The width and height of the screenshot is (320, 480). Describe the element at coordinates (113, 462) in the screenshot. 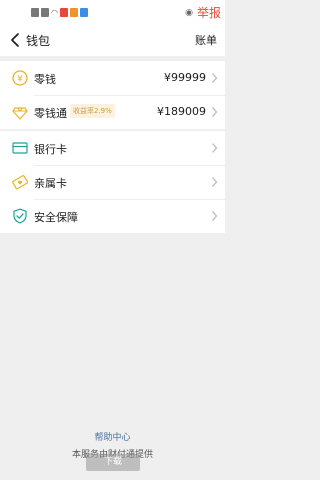

I see `download-button: 下载` at that location.